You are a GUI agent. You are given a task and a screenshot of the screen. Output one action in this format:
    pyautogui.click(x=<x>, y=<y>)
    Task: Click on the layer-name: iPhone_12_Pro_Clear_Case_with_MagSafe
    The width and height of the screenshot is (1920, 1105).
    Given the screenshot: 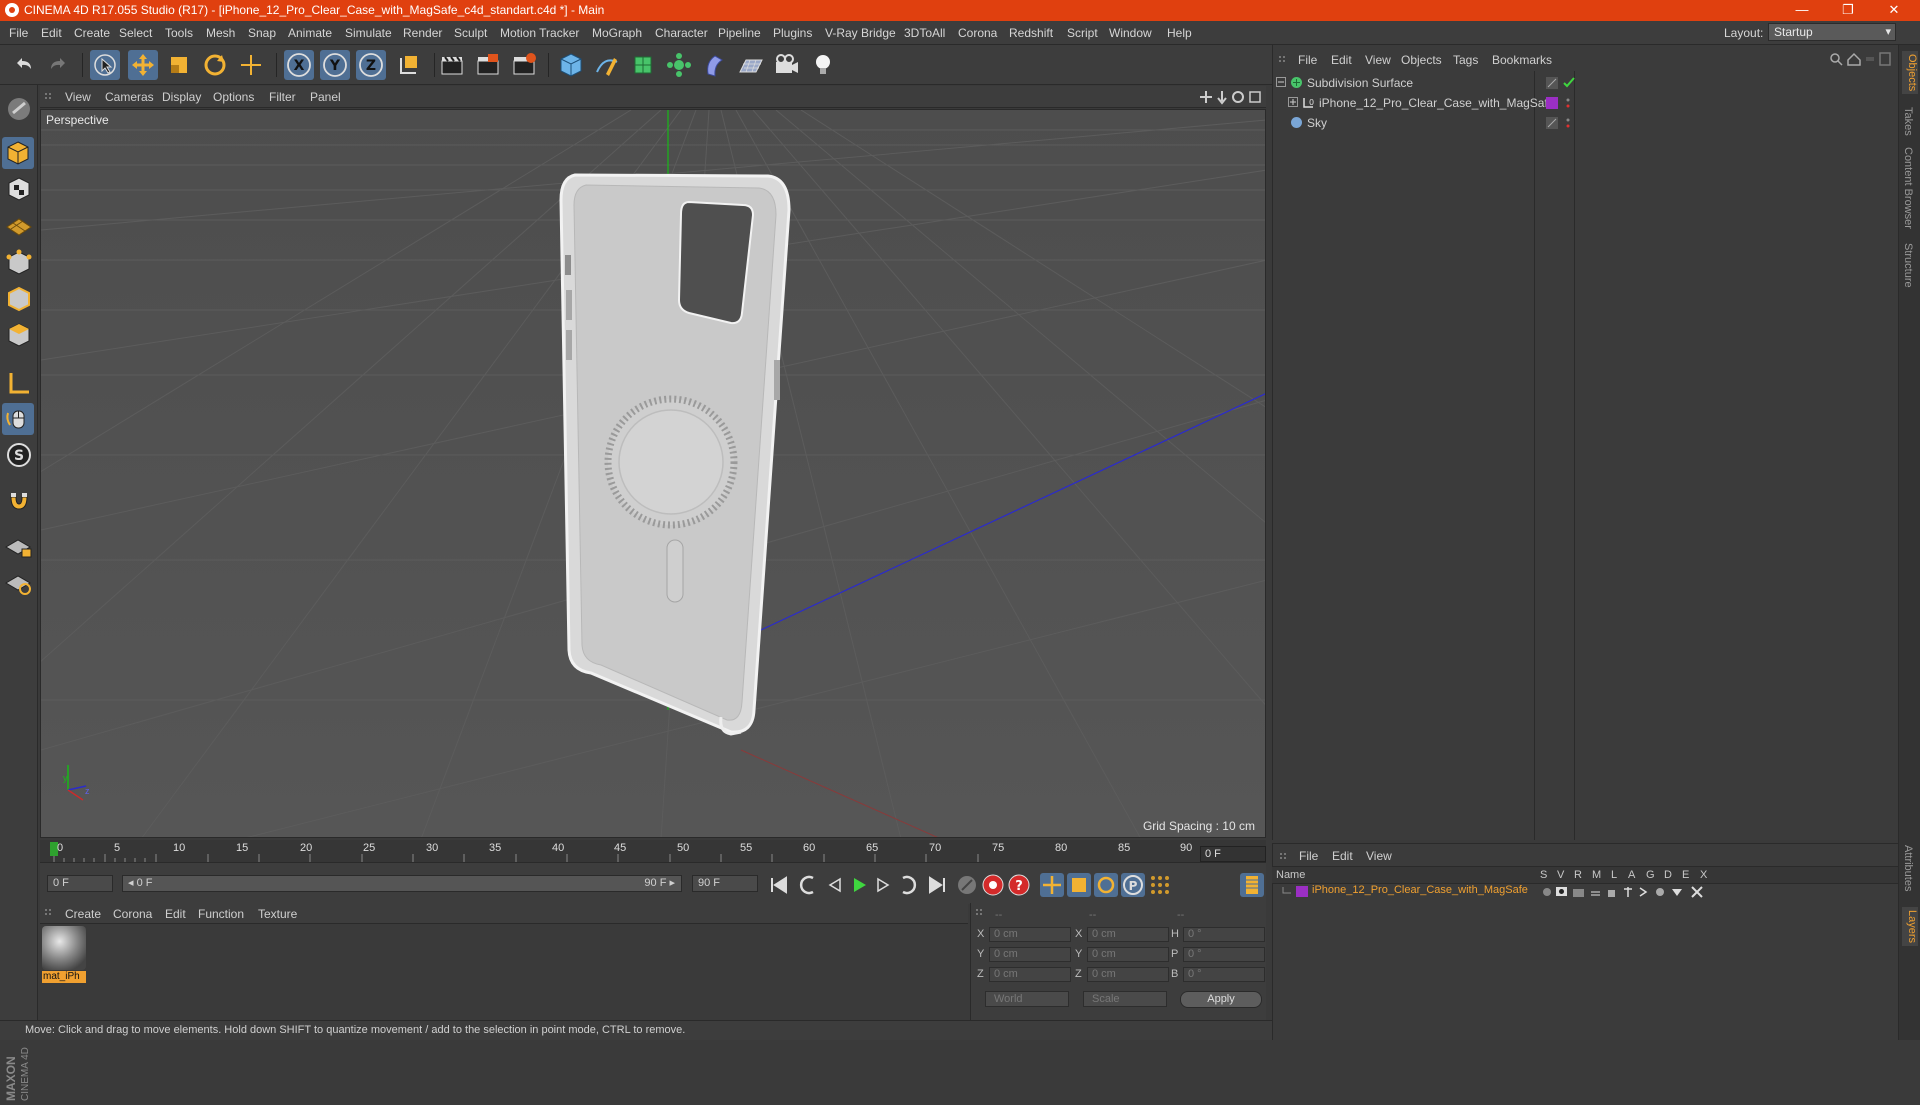 What is the action you would take?
    pyautogui.click(x=1420, y=890)
    